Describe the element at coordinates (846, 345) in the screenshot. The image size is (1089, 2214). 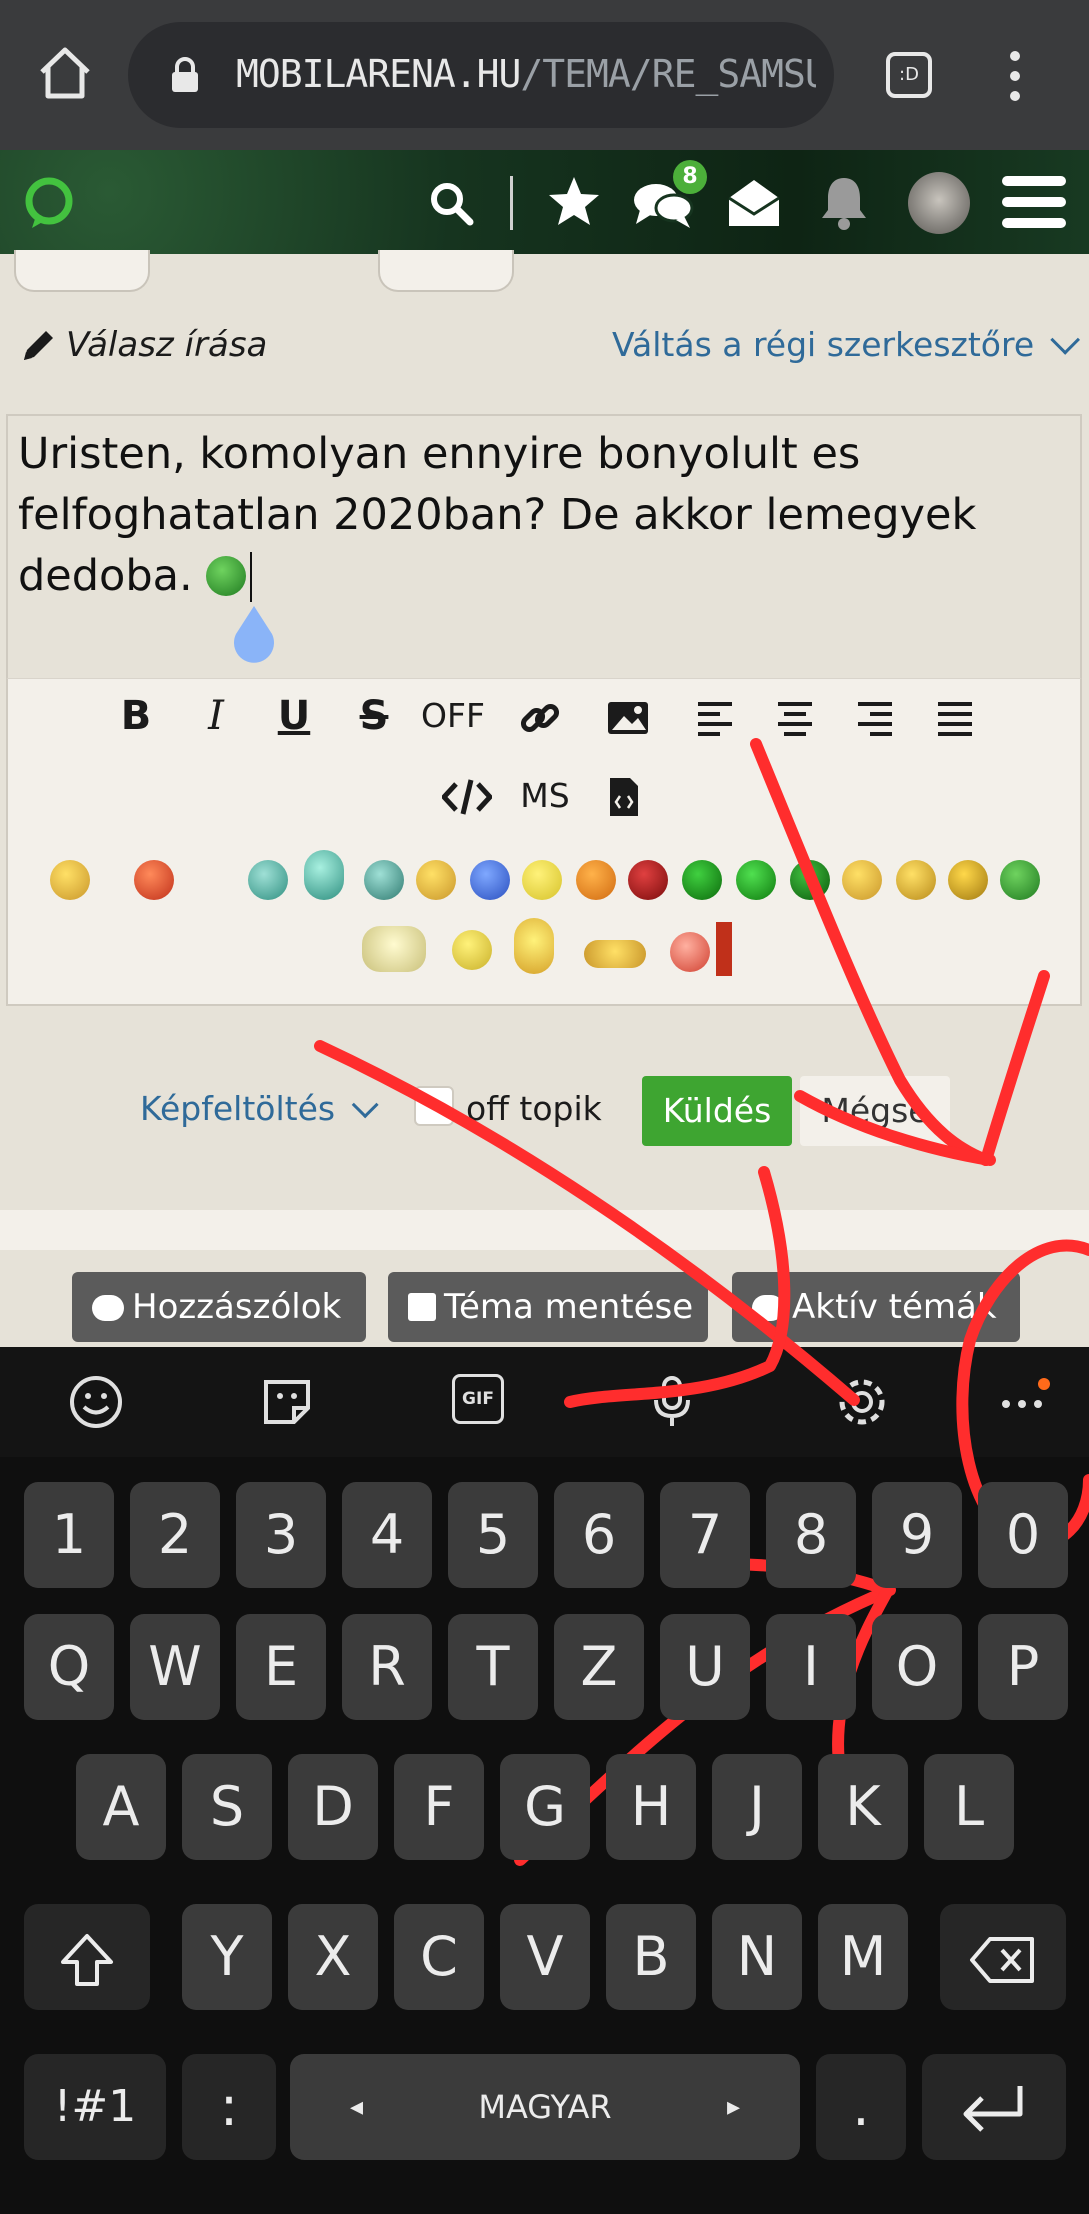
I see `switch-editor-link: Váltás a régi szerkesztőre` at that location.